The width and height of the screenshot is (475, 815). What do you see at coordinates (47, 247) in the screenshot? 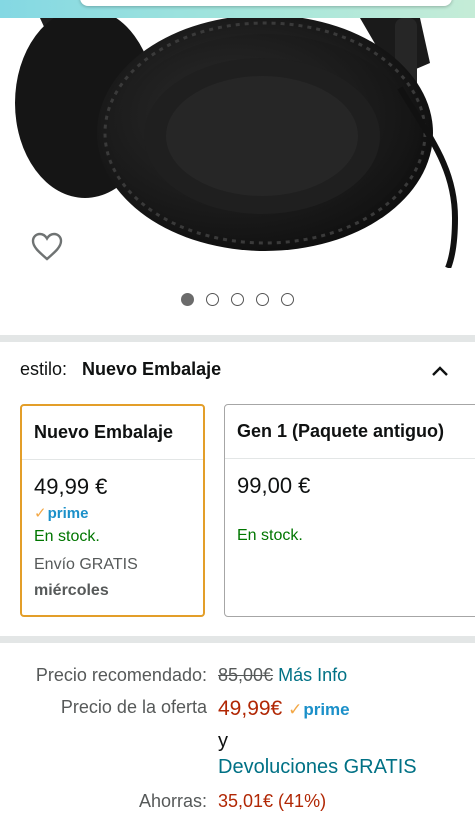
I see `wishlist-heart-icon` at bounding box center [47, 247].